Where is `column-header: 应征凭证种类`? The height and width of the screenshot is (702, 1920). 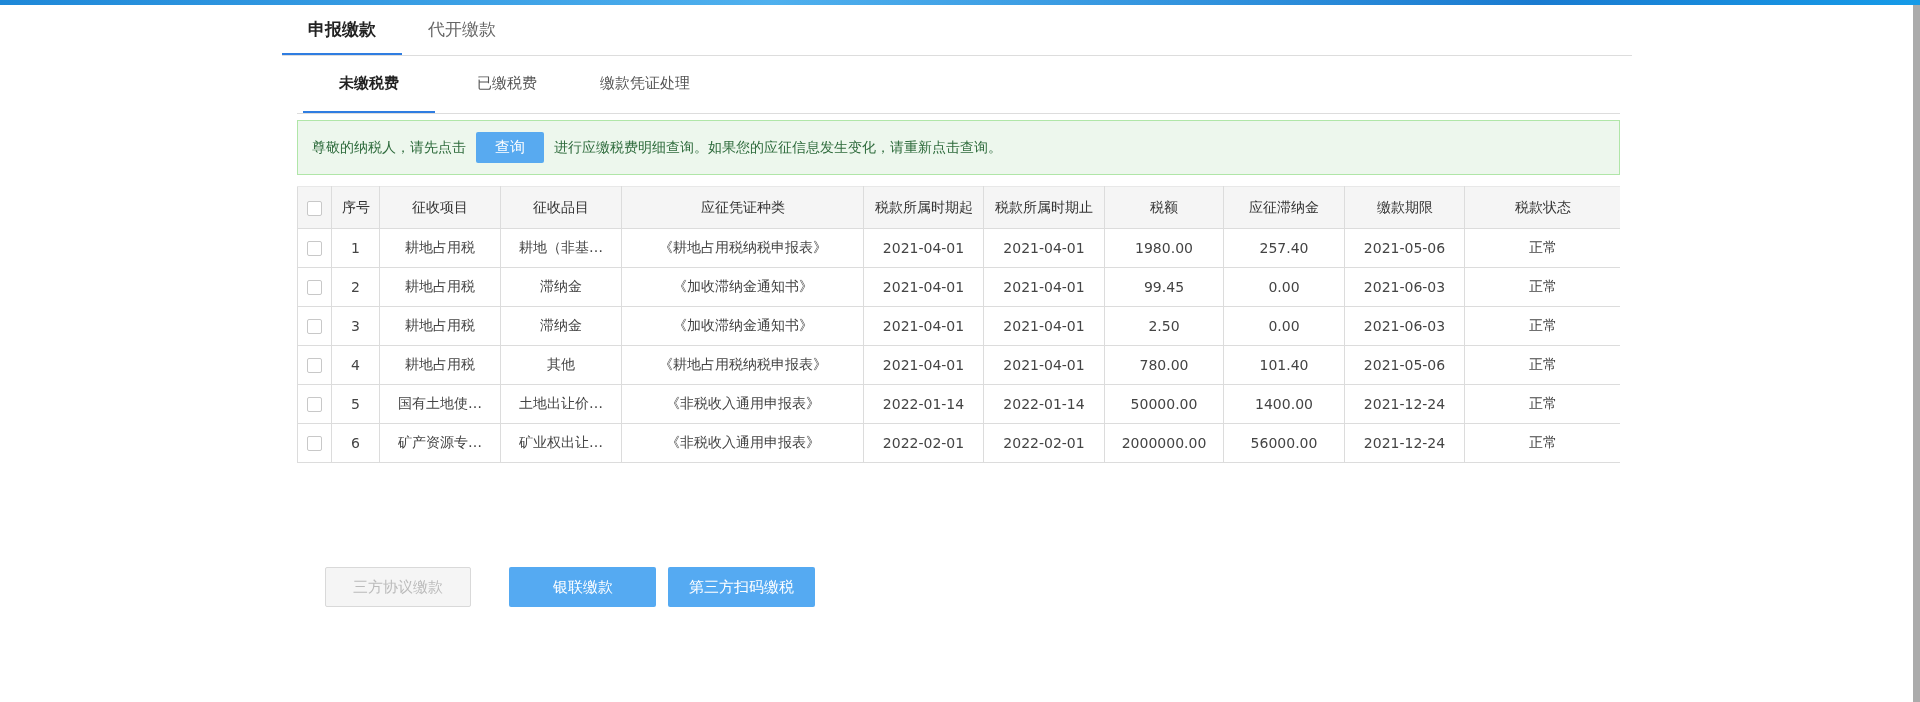
column-header: 应征凭证种类 is located at coordinates (742, 207).